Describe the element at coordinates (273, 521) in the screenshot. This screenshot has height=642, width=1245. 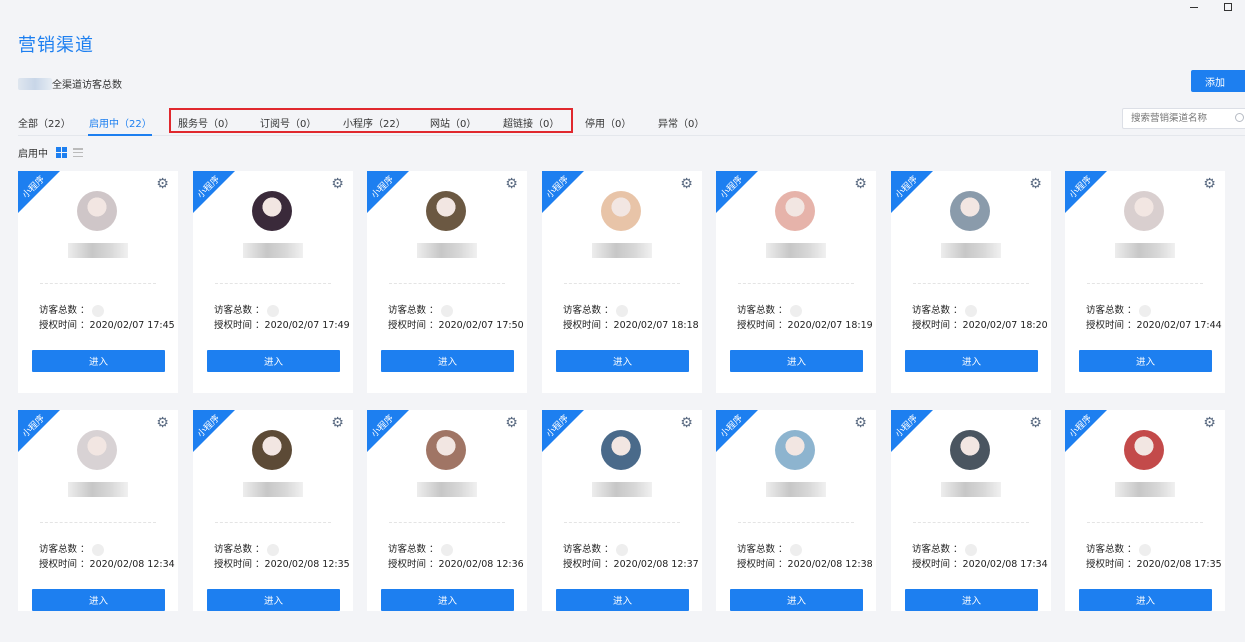
I see `channel-card: 小程序 ⚙ 访客总数 ：授权时间 ：2020/02/08 12:35 进入` at that location.